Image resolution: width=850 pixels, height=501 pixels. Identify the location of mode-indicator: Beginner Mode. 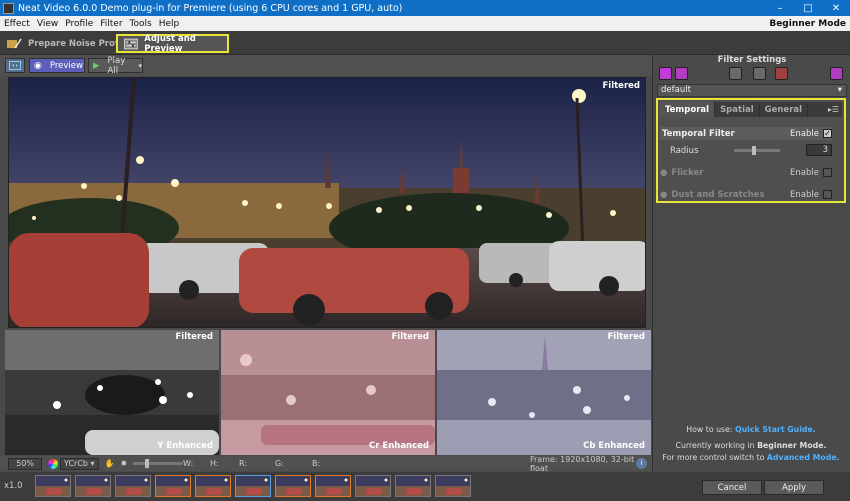
(807, 23).